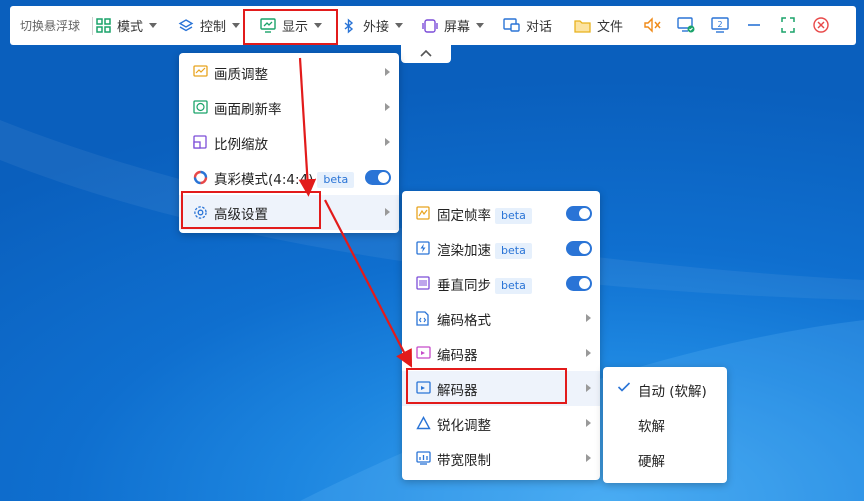 This screenshot has width=864, height=501. I want to click on menu-item-label: 锐化调整, so click(464, 426).